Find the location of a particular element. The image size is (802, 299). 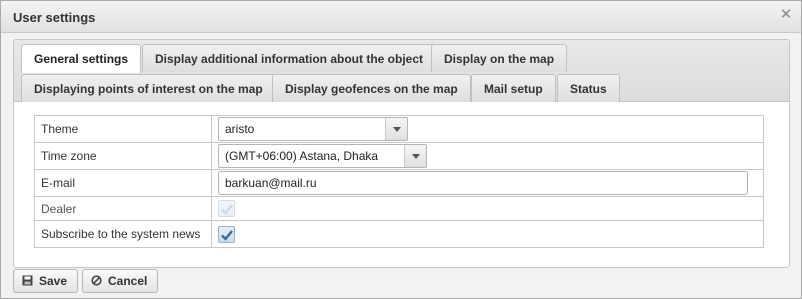

floppy-disk-icon is located at coordinates (27, 280).